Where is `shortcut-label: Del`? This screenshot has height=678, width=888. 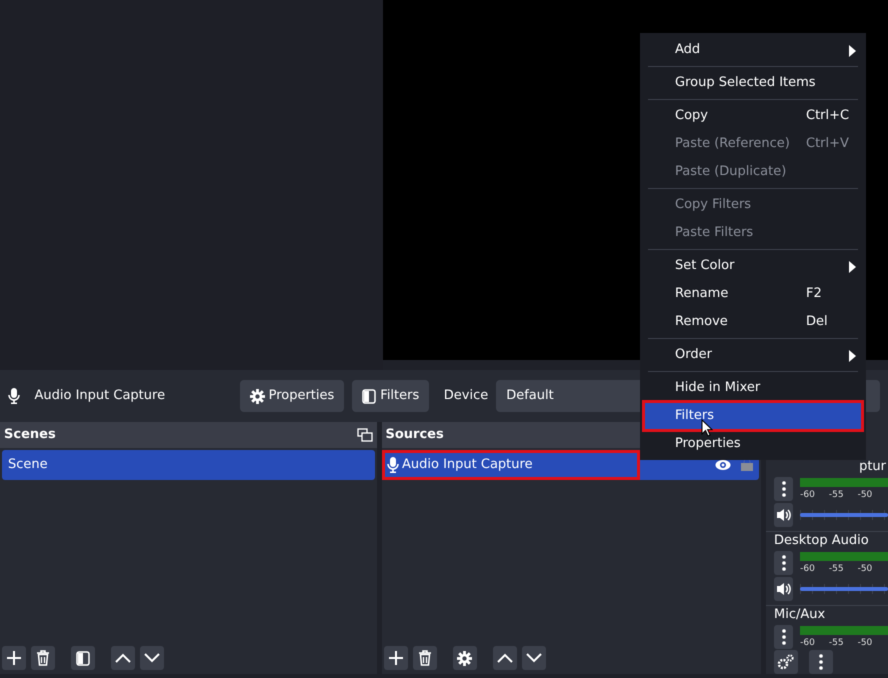
shortcut-label: Del is located at coordinates (817, 322).